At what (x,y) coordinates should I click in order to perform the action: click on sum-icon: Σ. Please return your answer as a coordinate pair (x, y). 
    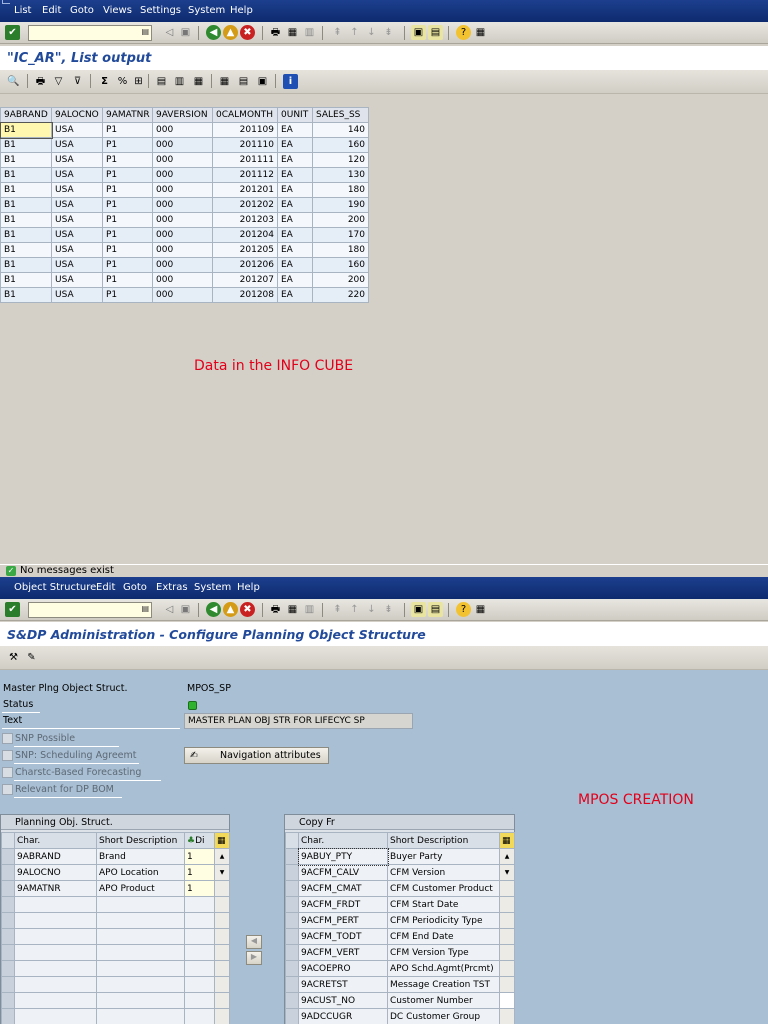
    Looking at the image, I should click on (104, 81).